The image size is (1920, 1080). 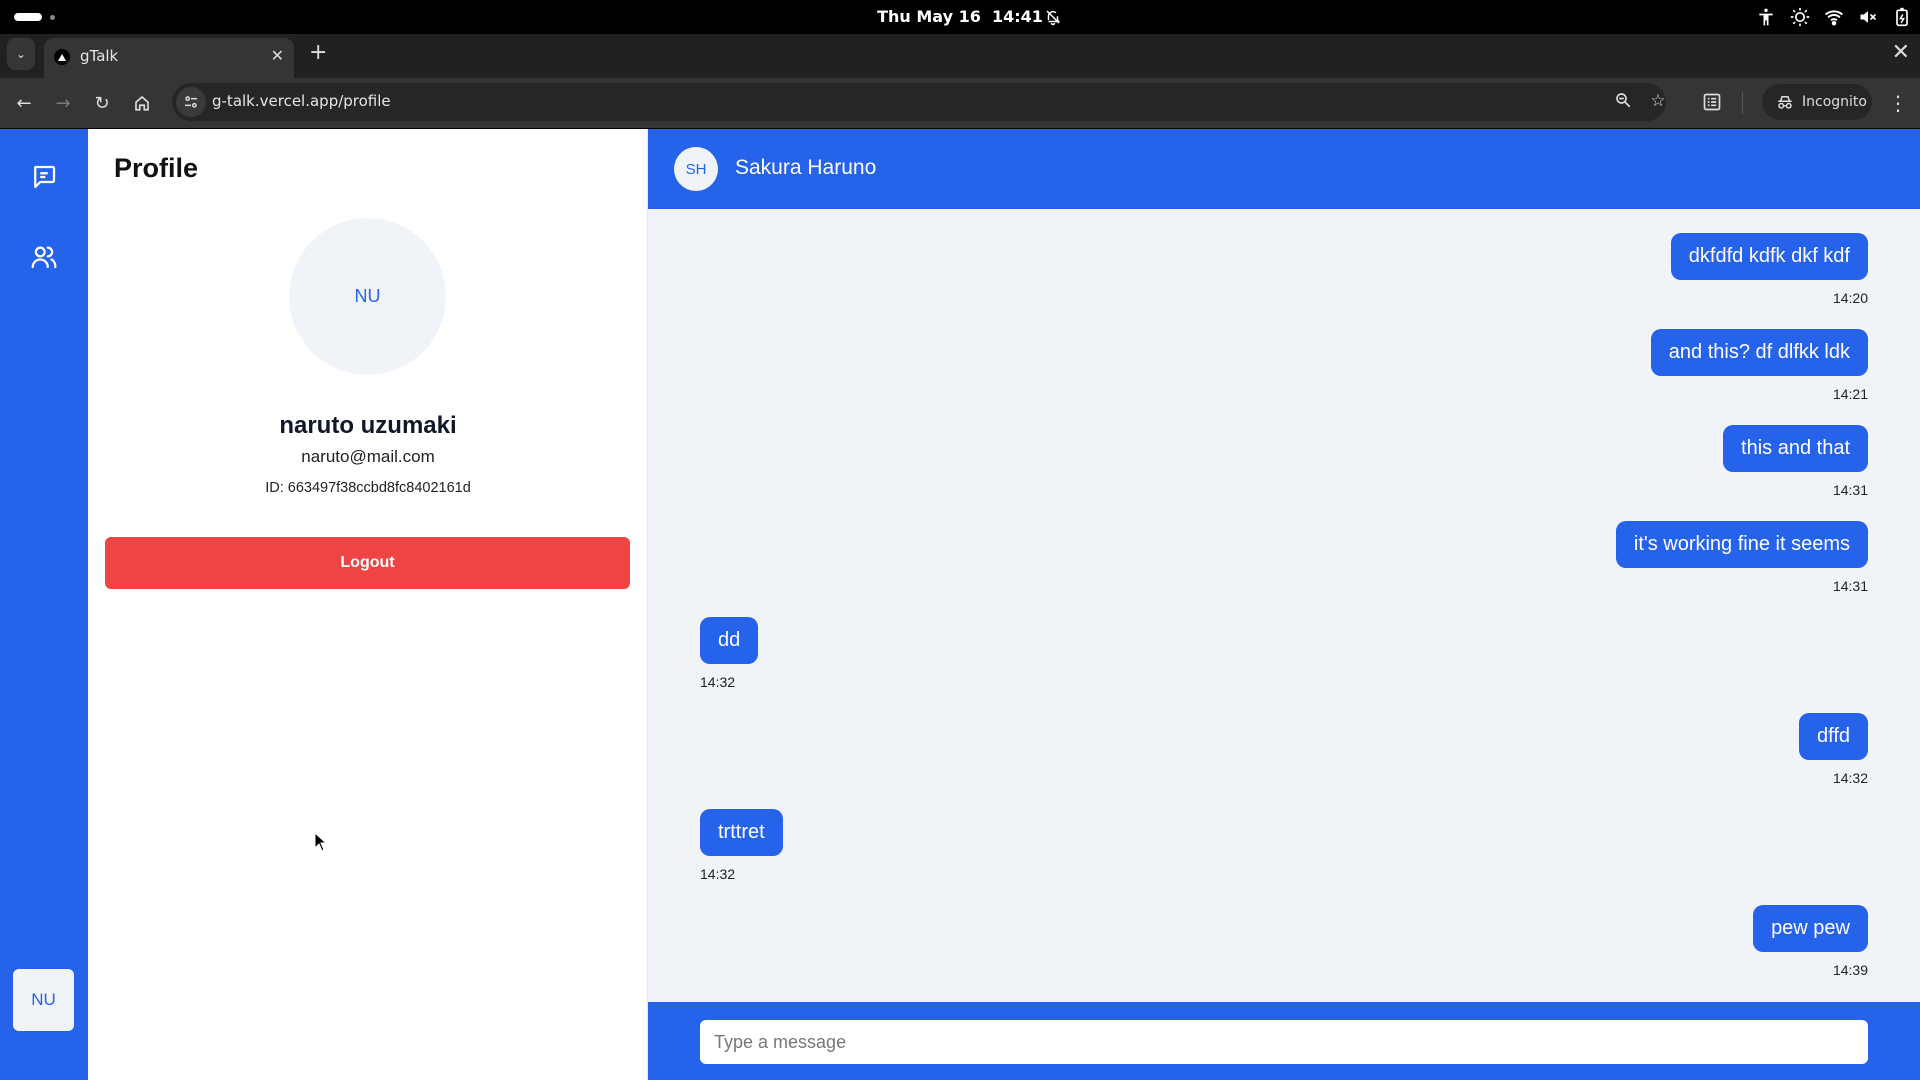 What do you see at coordinates (321, 842) in the screenshot?
I see `mouse-cursor-icon` at bounding box center [321, 842].